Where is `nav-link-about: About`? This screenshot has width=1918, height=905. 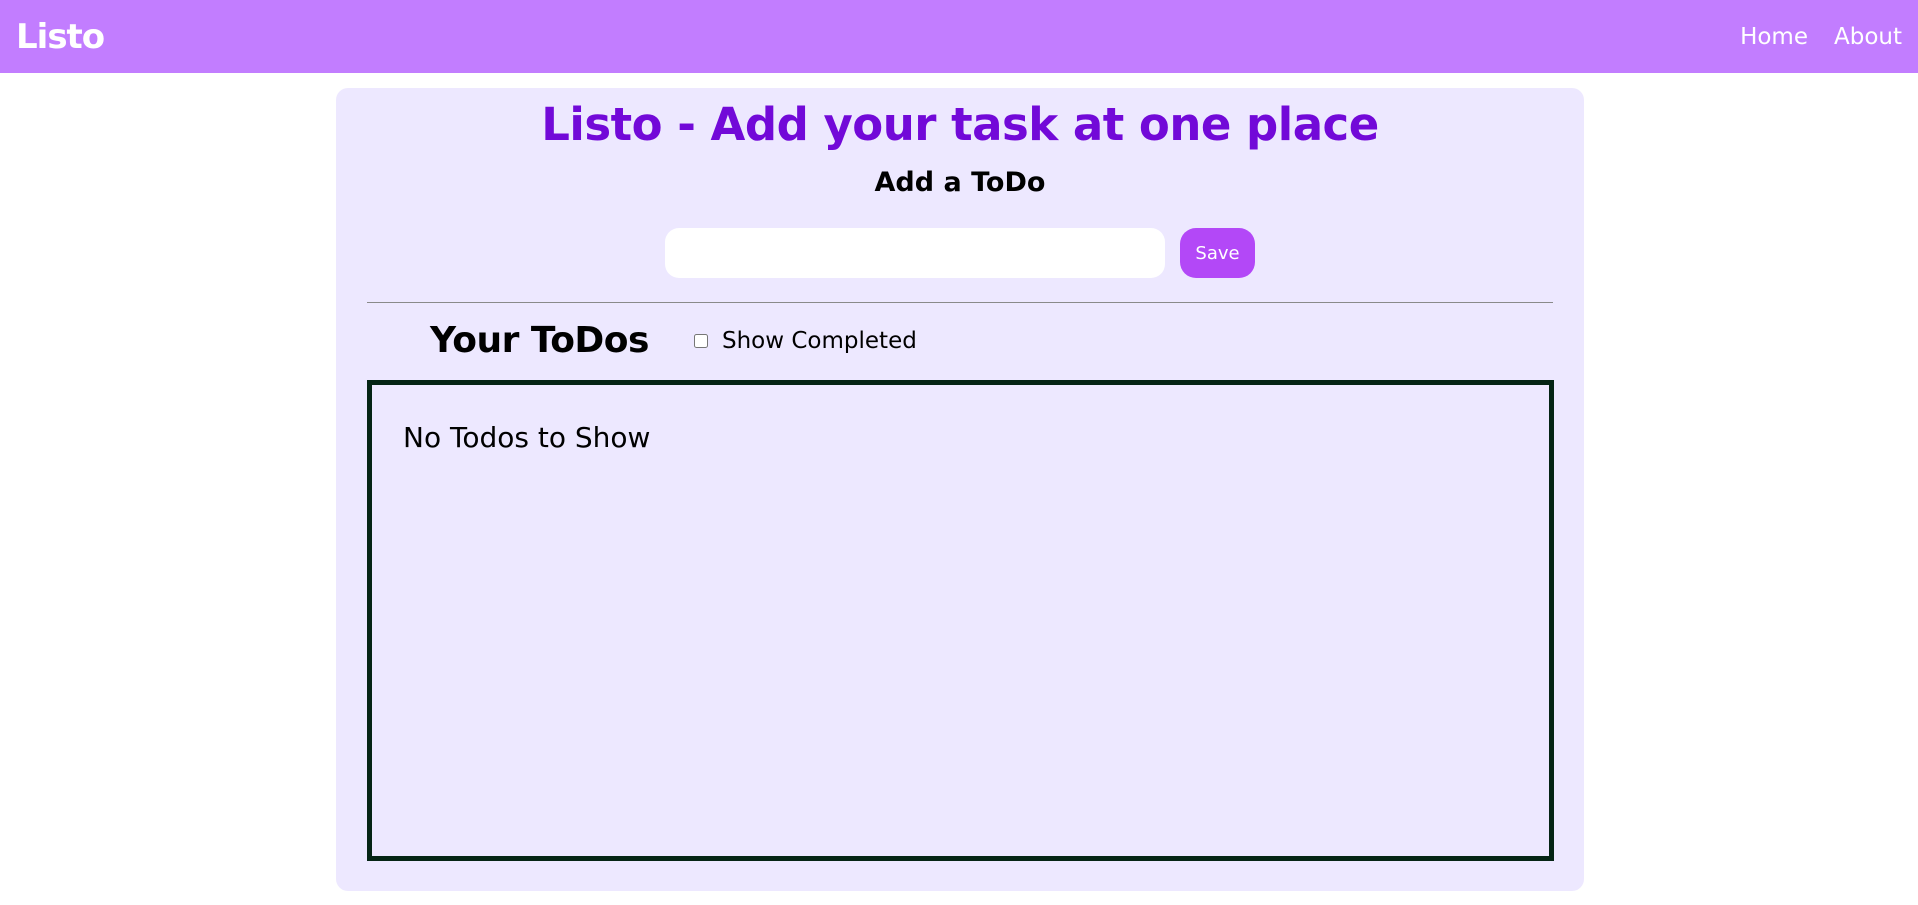
nav-link-about: About is located at coordinates (1868, 37).